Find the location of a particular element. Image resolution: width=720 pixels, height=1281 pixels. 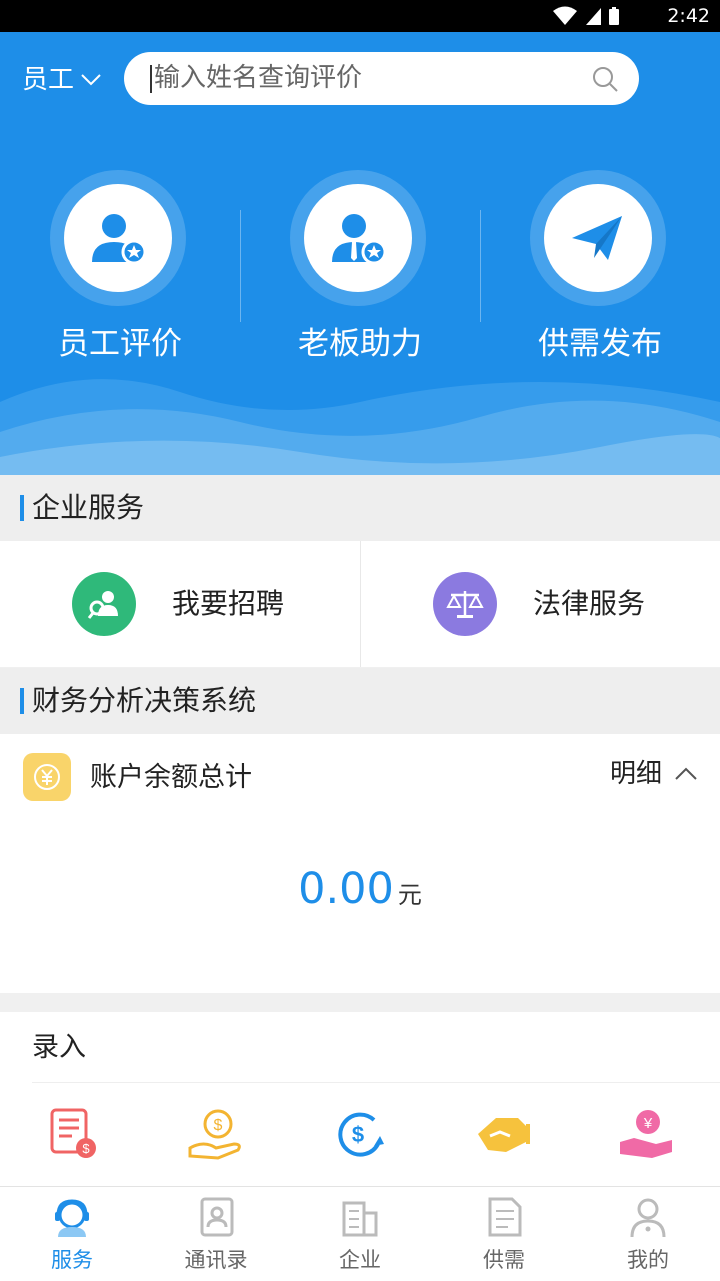

entry-section: 录入 $ $ $ ¥ is located at coordinates (360, 1099).